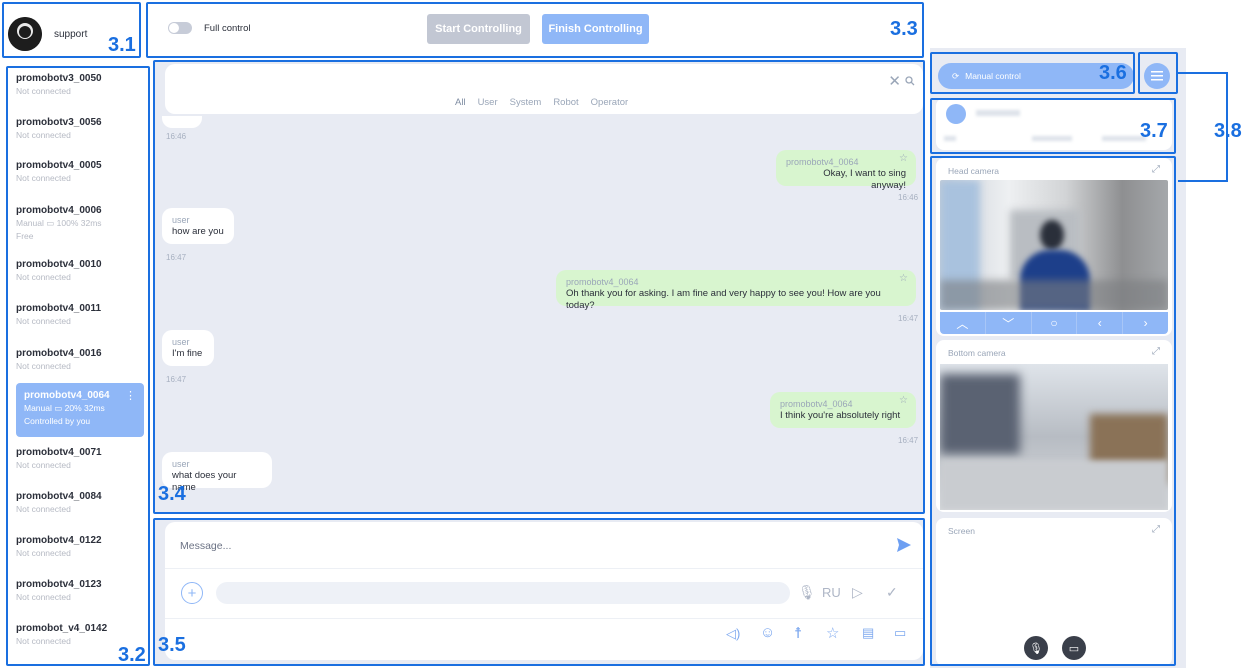 This screenshot has height=668, width=1257. Describe the element at coordinates (132, 655) in the screenshot. I see `callout-label-3-2: 3.2` at that location.